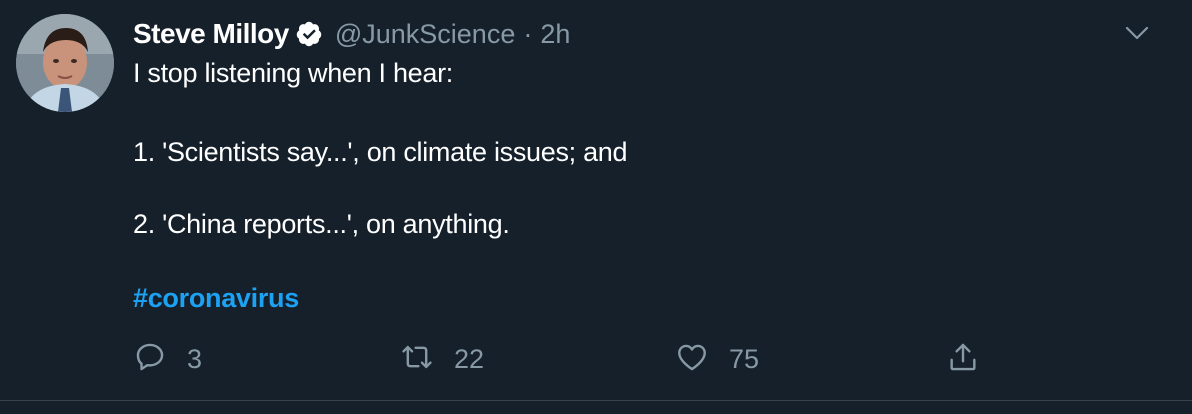 Image resolution: width=1192 pixels, height=414 pixels. What do you see at coordinates (442, 359) in the screenshot?
I see `retweet-button: 22` at bounding box center [442, 359].